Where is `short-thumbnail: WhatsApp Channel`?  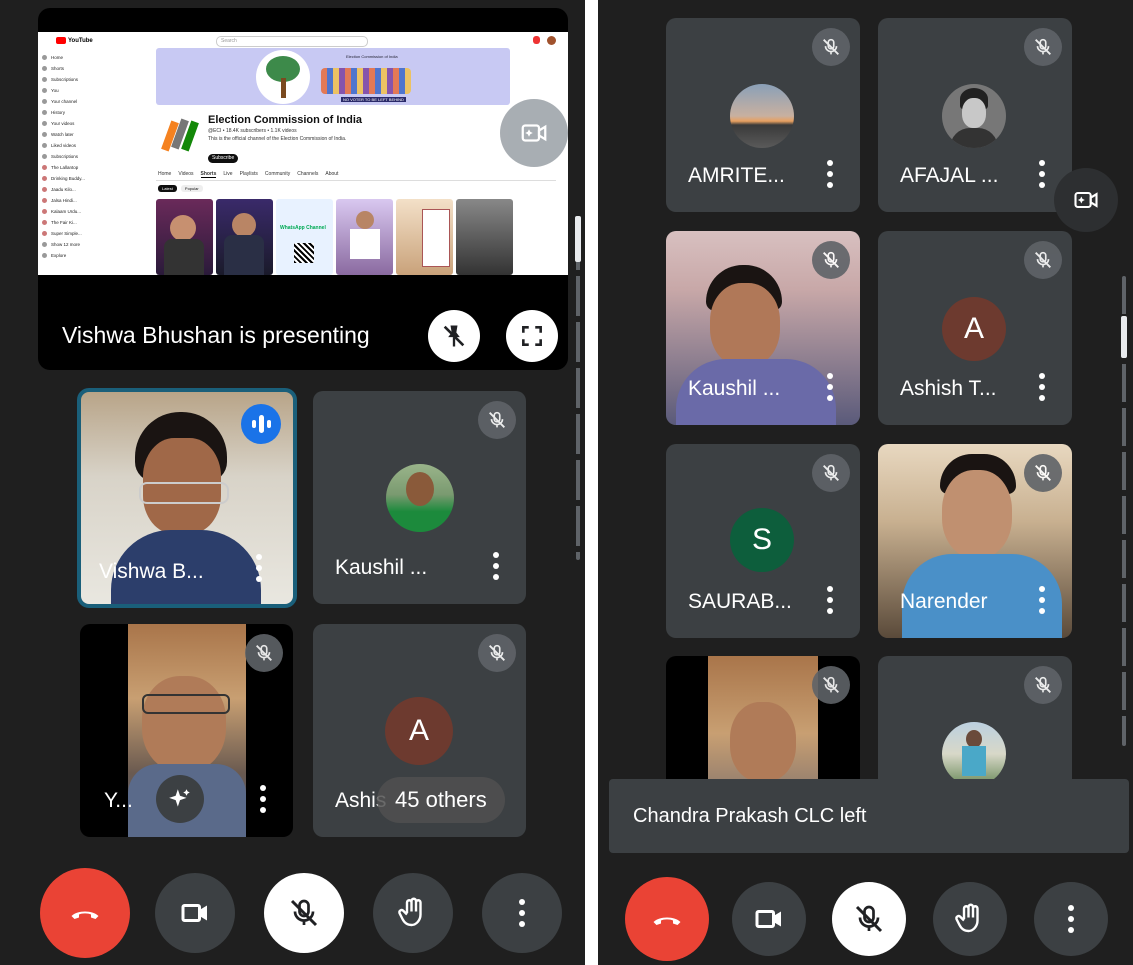
short-thumbnail: WhatsApp Channel is located at coordinates (304, 237).